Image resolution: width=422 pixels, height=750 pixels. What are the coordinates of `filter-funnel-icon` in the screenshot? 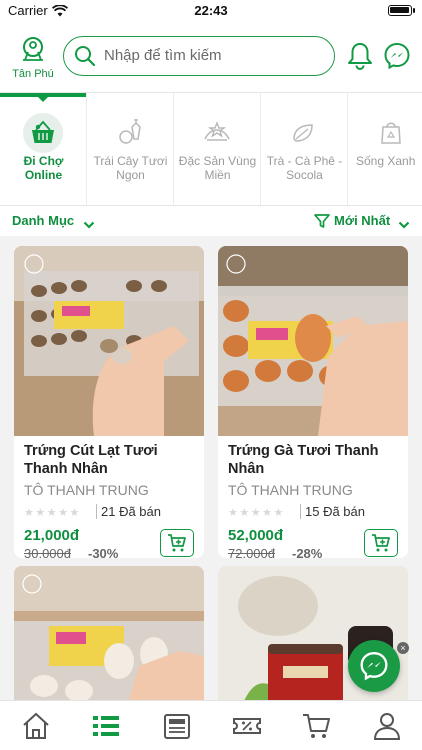 It's located at (322, 223).